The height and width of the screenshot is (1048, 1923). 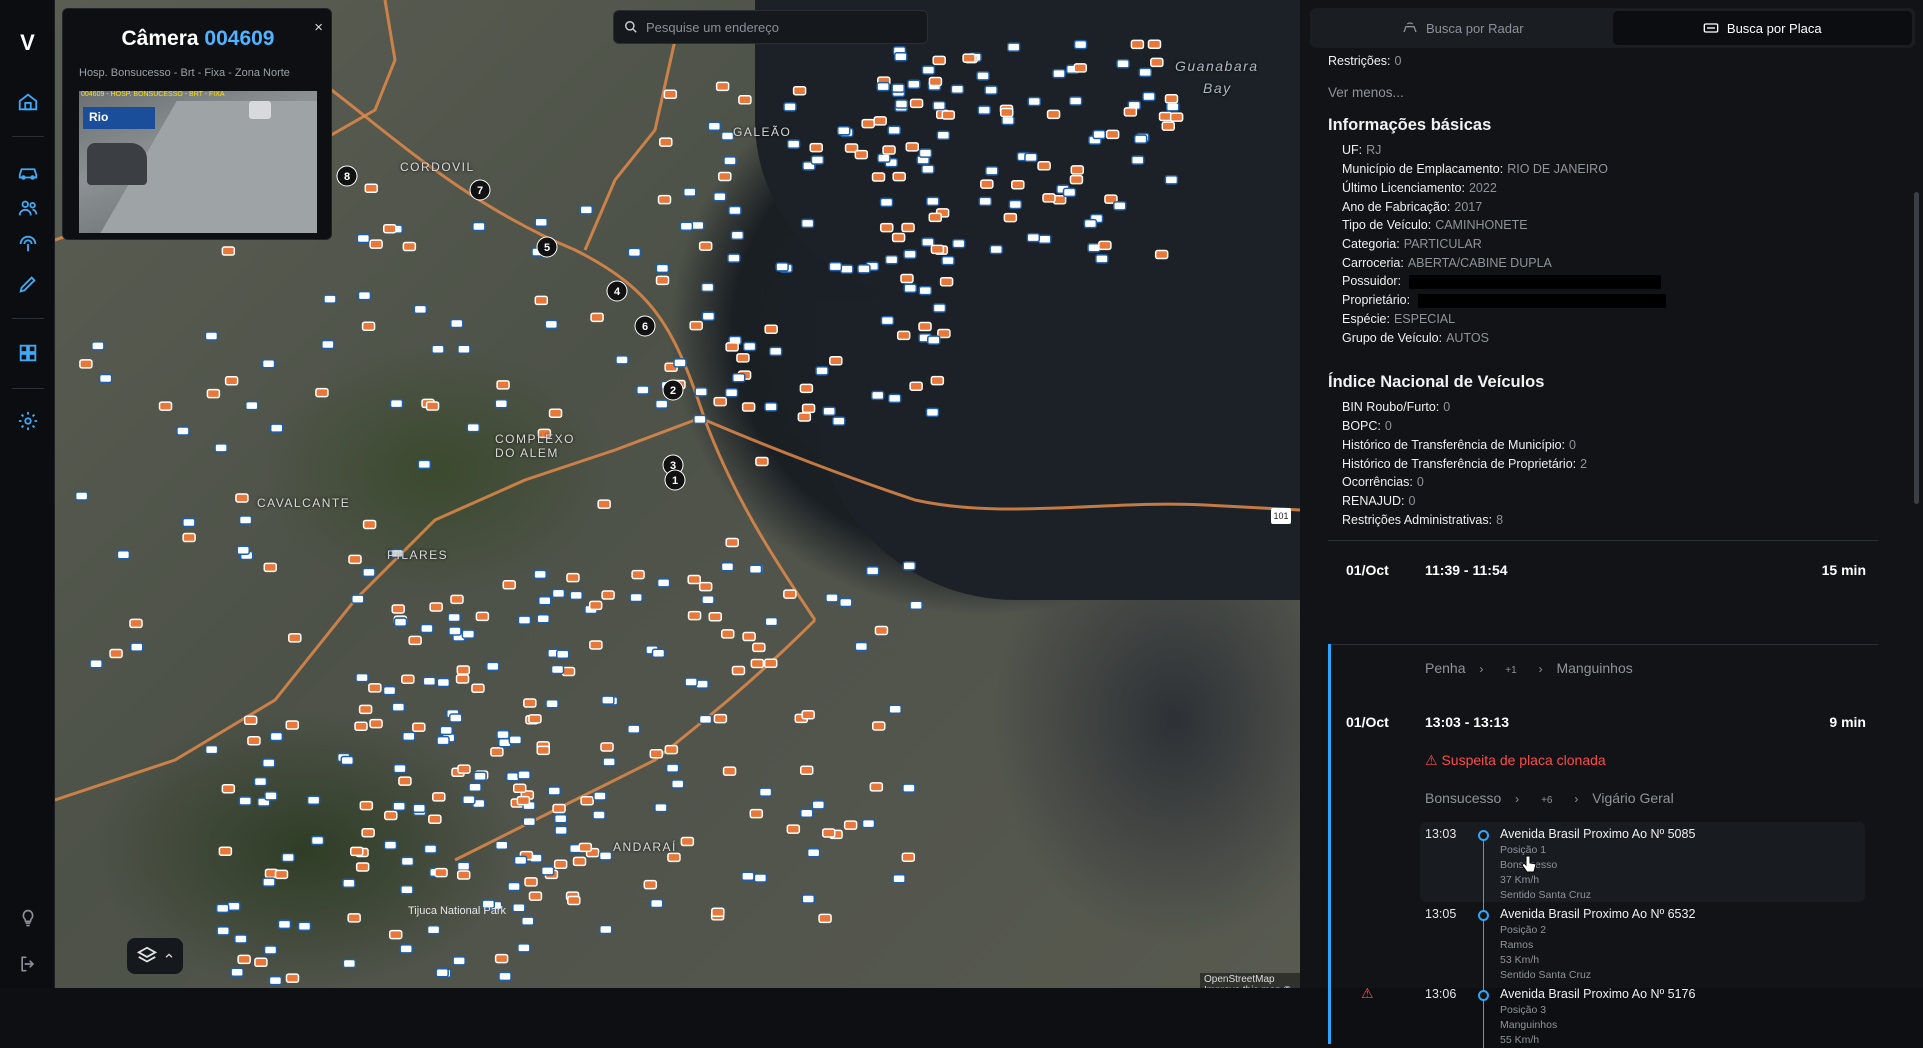 I want to click on stop-title: Avenida Brasil Proximo Ao Nº 5176, so click(x=1597, y=994).